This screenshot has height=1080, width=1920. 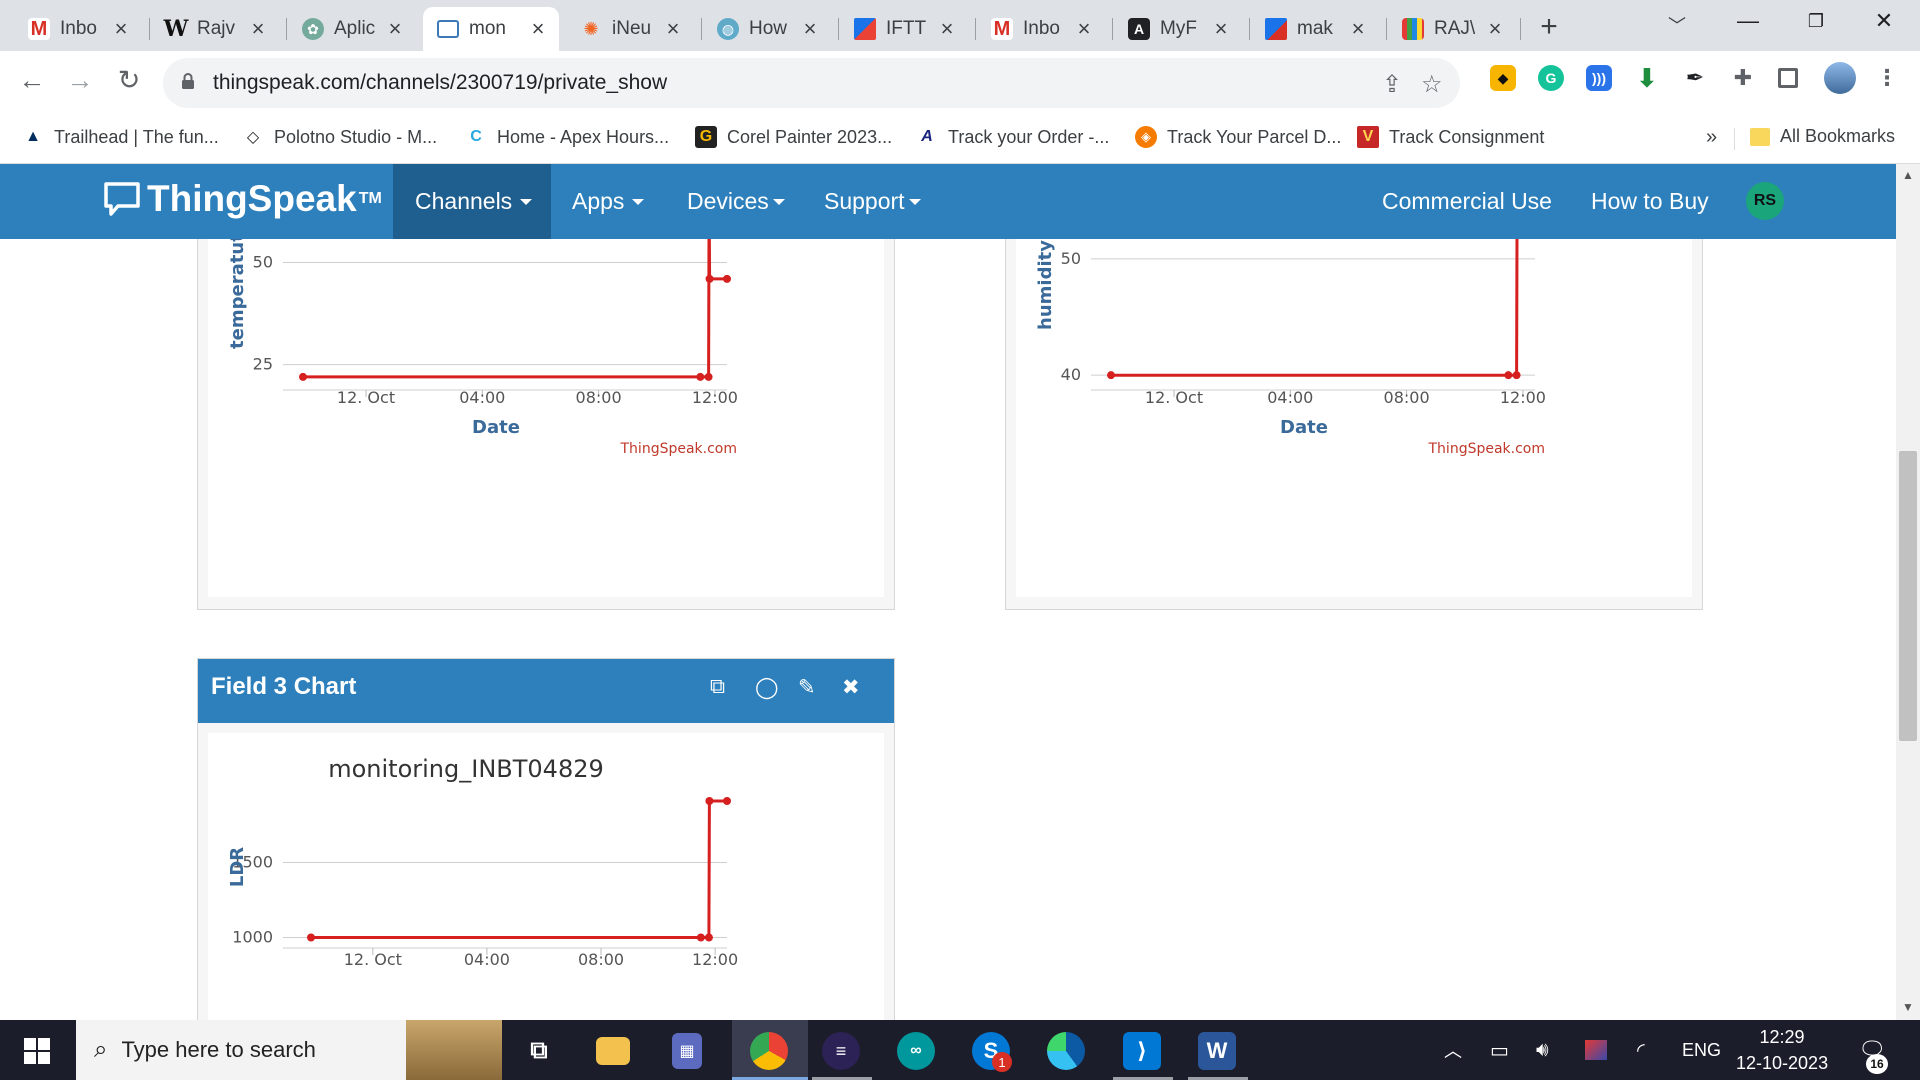 I want to click on edge-icon, so click(x=1066, y=1051).